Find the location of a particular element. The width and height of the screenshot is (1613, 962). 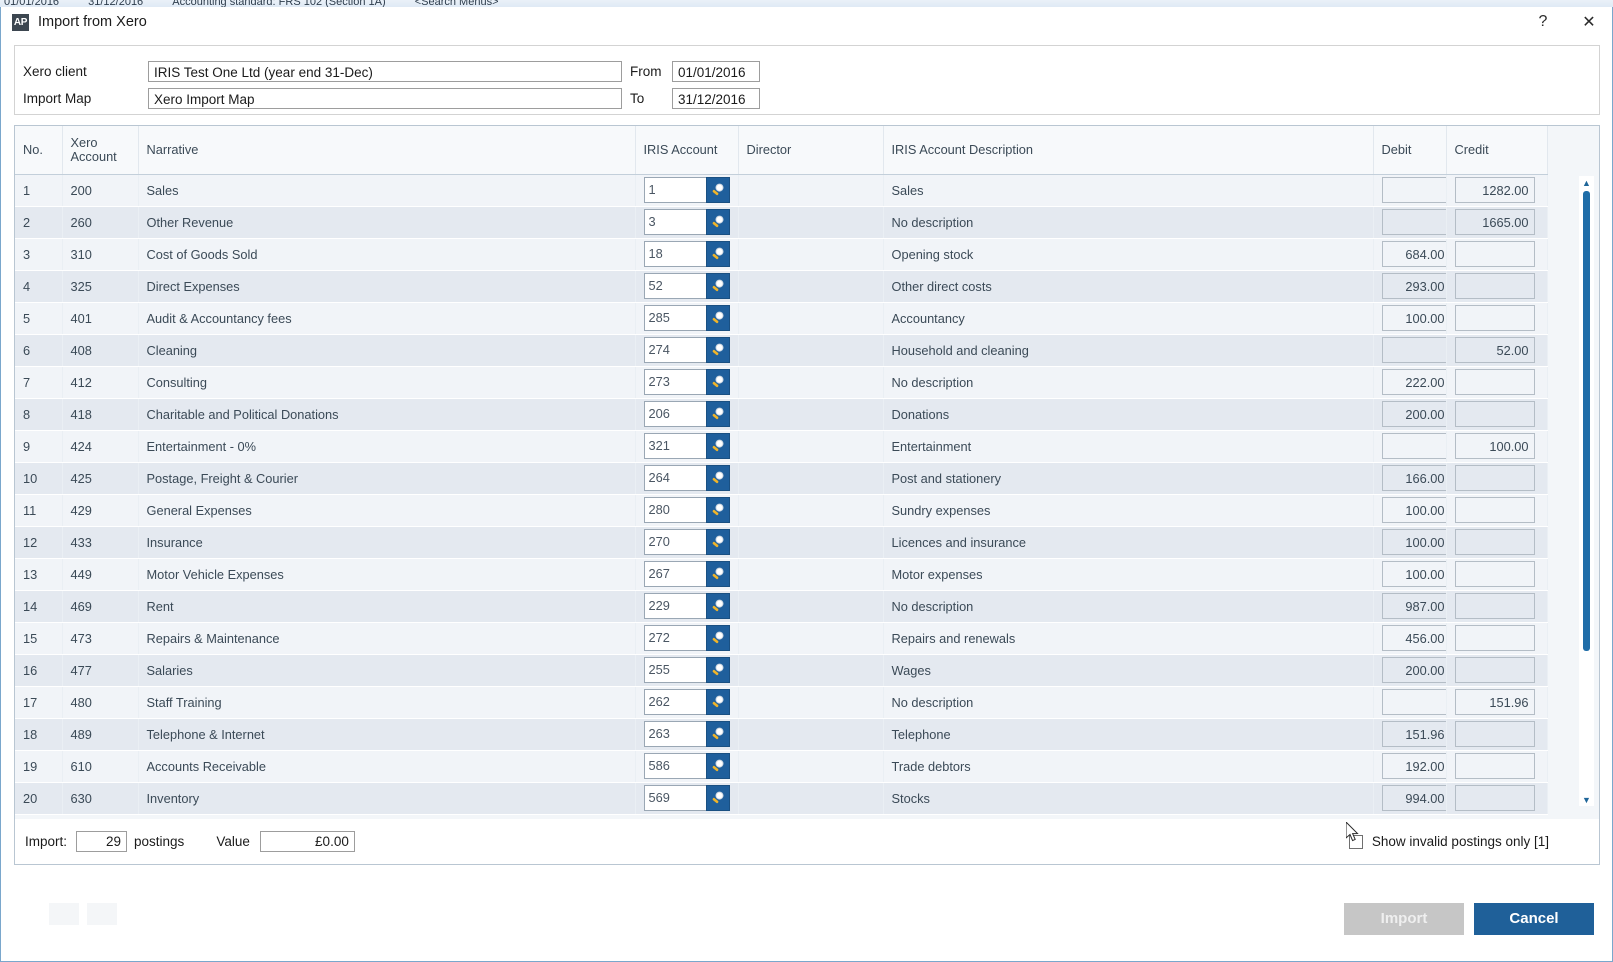

iris-account-field: 262 is located at coordinates (686, 702).